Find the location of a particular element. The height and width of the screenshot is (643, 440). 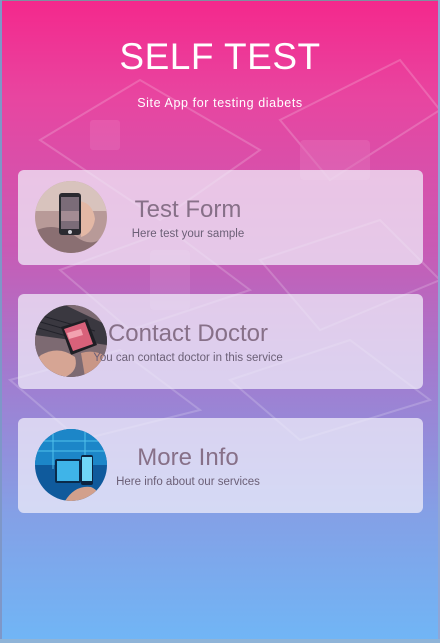

page-title: SELF TEST is located at coordinates (220, 56).